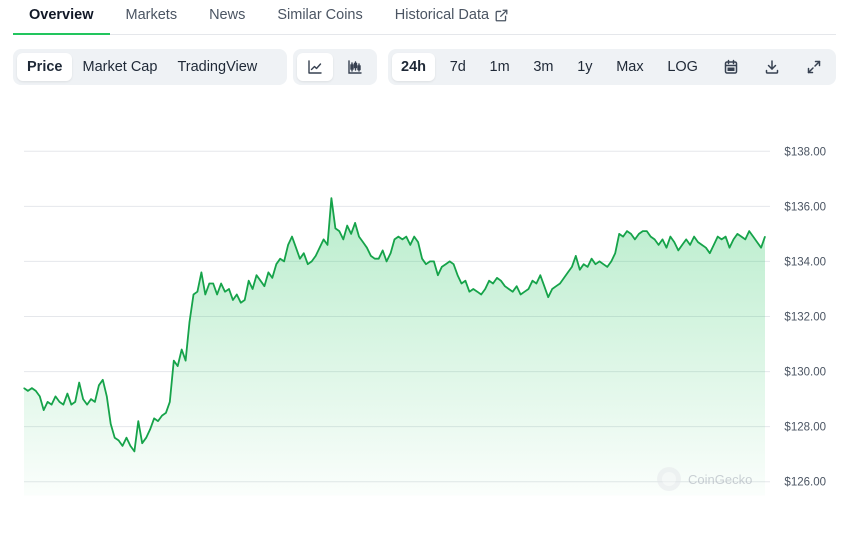 The height and width of the screenshot is (536, 845). I want to click on tab-label: Markets, so click(151, 15).